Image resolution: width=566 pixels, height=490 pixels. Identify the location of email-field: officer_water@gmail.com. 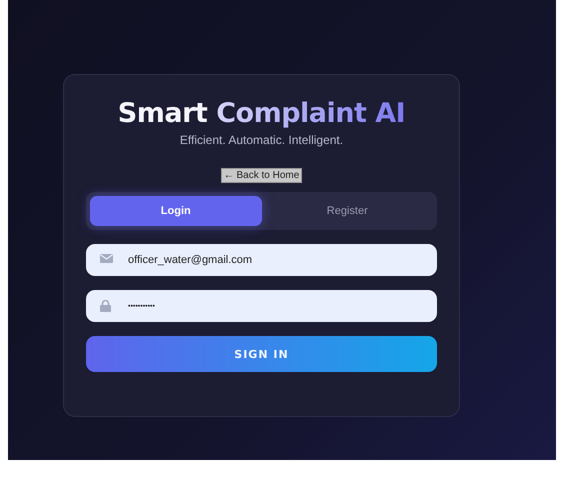
(261, 260).